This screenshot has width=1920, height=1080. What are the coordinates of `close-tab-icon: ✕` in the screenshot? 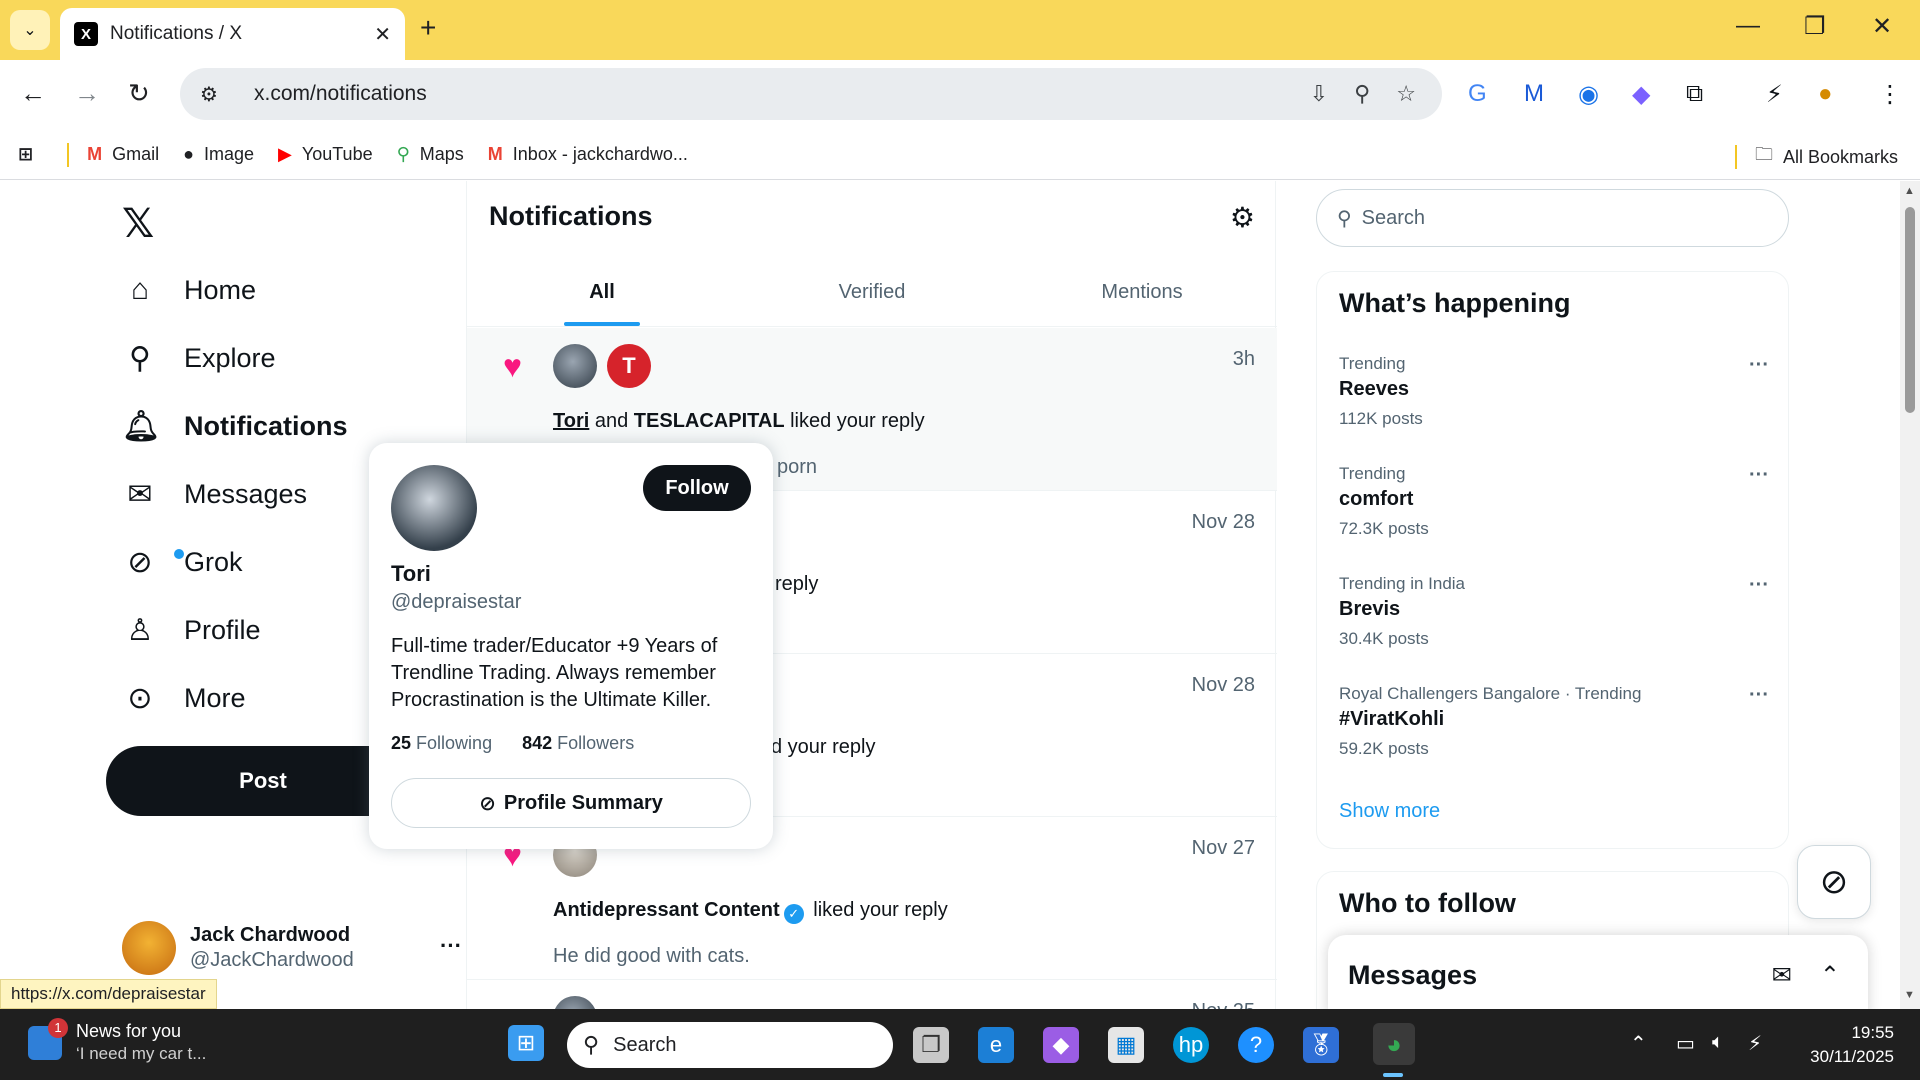 It's located at (382, 34).